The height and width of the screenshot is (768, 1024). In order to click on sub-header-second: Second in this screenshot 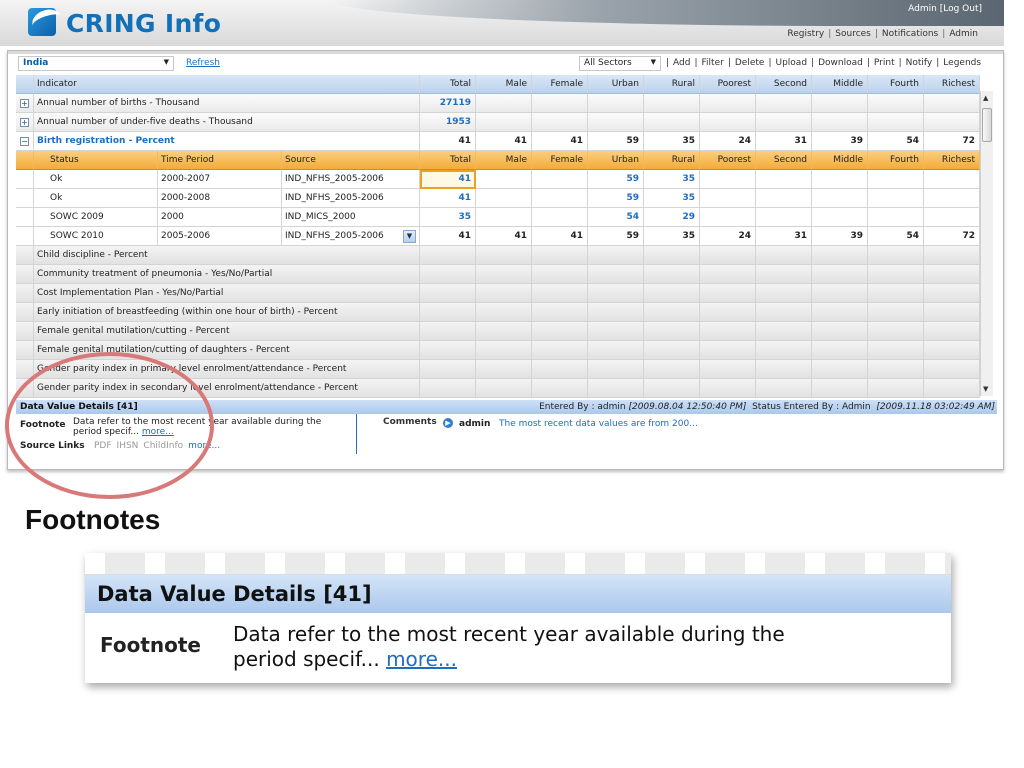, I will do `click(784, 160)`.